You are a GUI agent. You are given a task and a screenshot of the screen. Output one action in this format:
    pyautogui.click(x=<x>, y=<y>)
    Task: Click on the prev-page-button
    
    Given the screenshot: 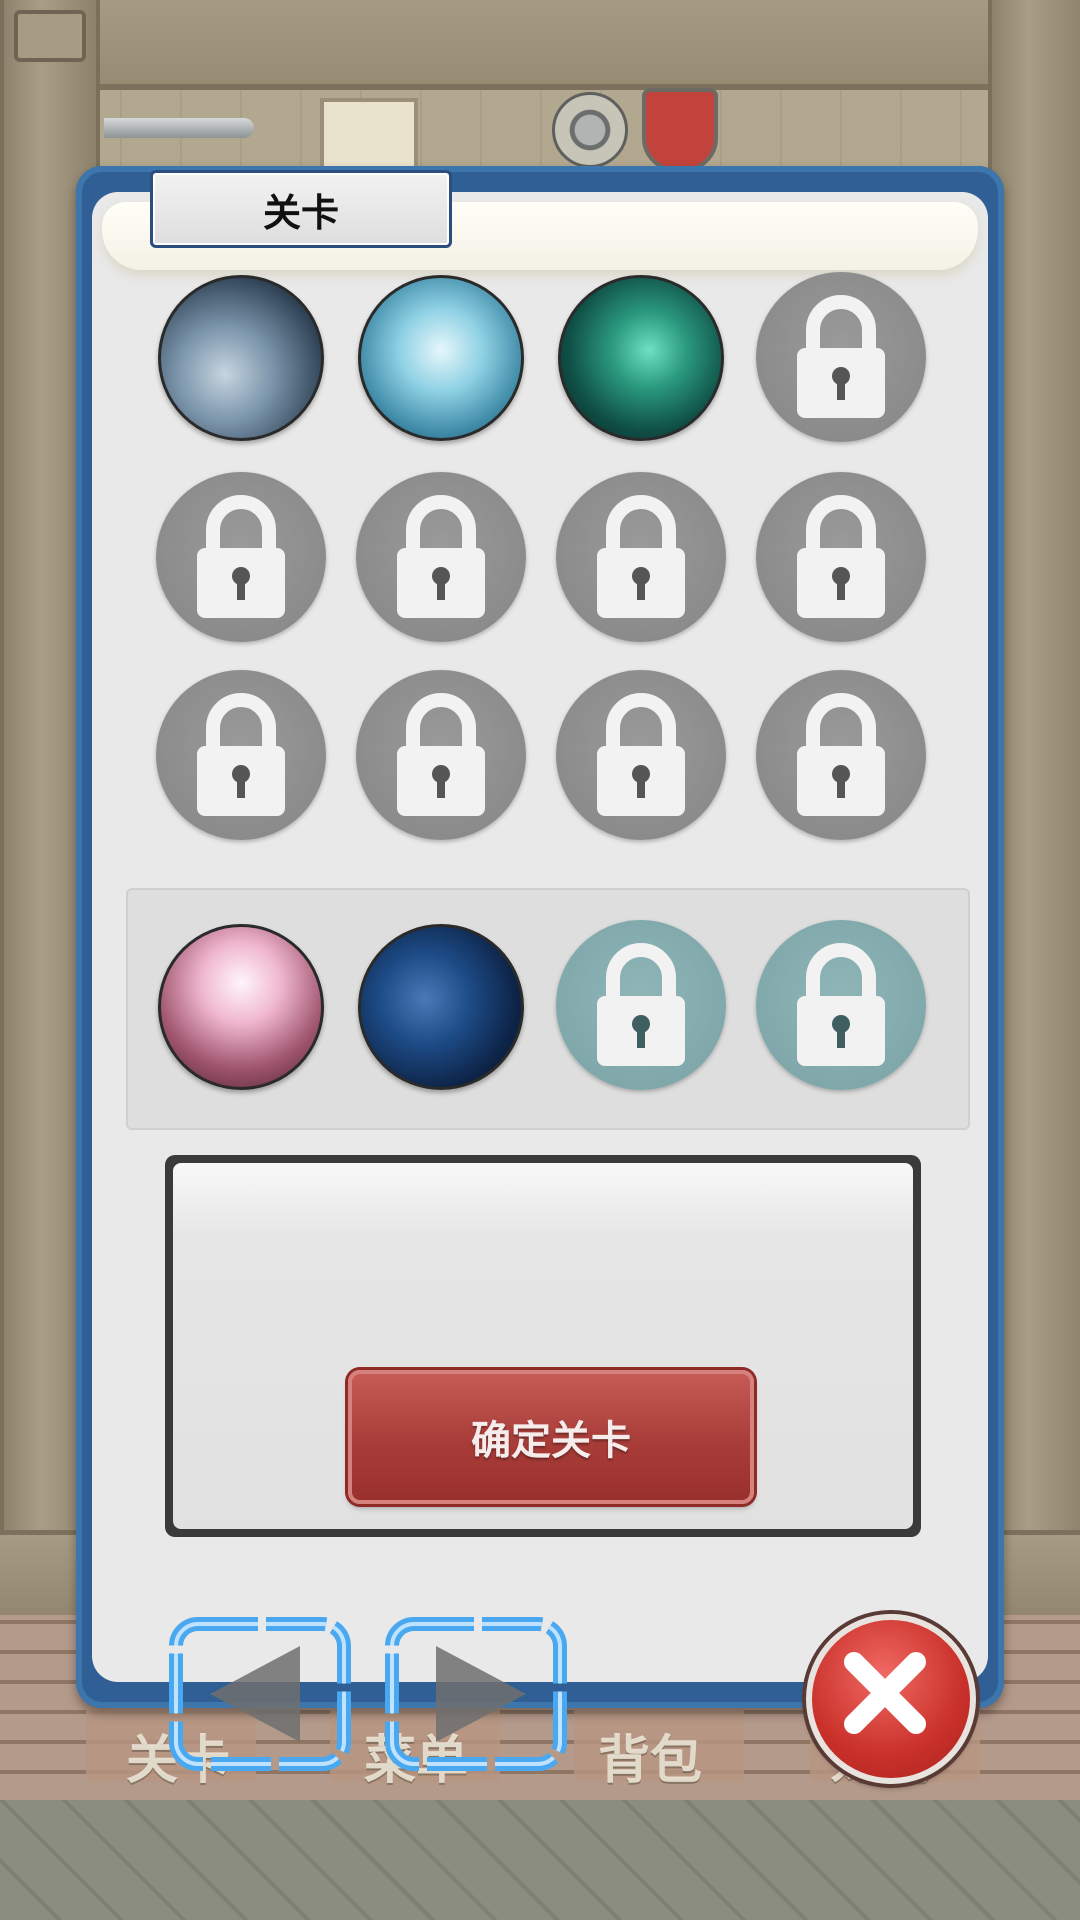 What is the action you would take?
    pyautogui.click(x=260, y=1694)
    